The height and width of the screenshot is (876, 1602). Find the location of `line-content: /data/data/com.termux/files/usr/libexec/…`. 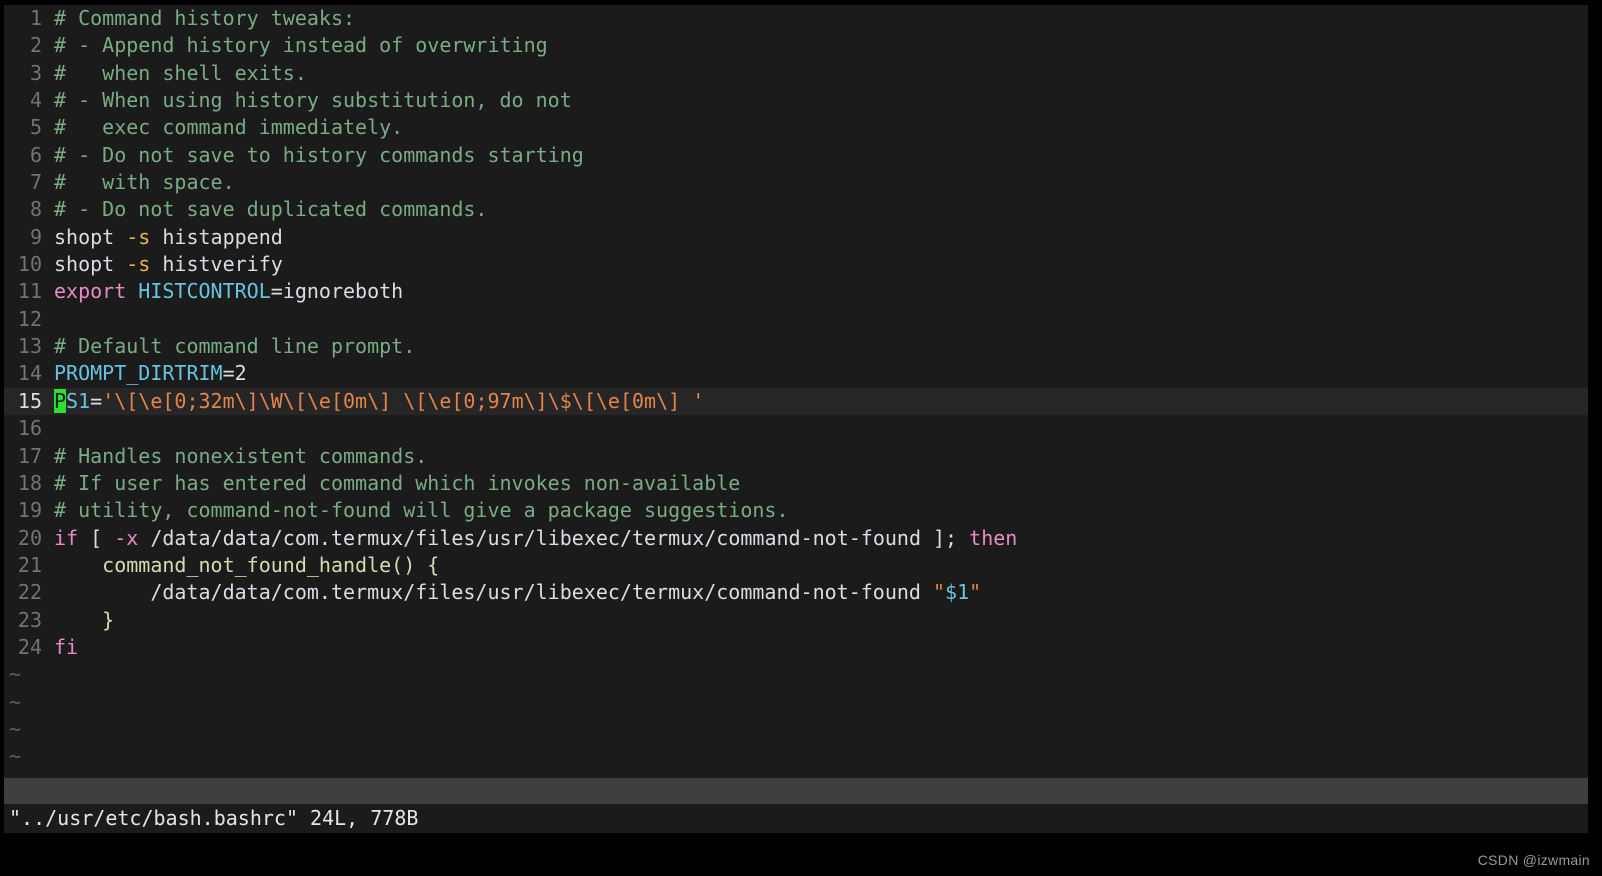

line-content: /data/data/com.termux/files/usr/libexec/… is located at coordinates (511, 592).